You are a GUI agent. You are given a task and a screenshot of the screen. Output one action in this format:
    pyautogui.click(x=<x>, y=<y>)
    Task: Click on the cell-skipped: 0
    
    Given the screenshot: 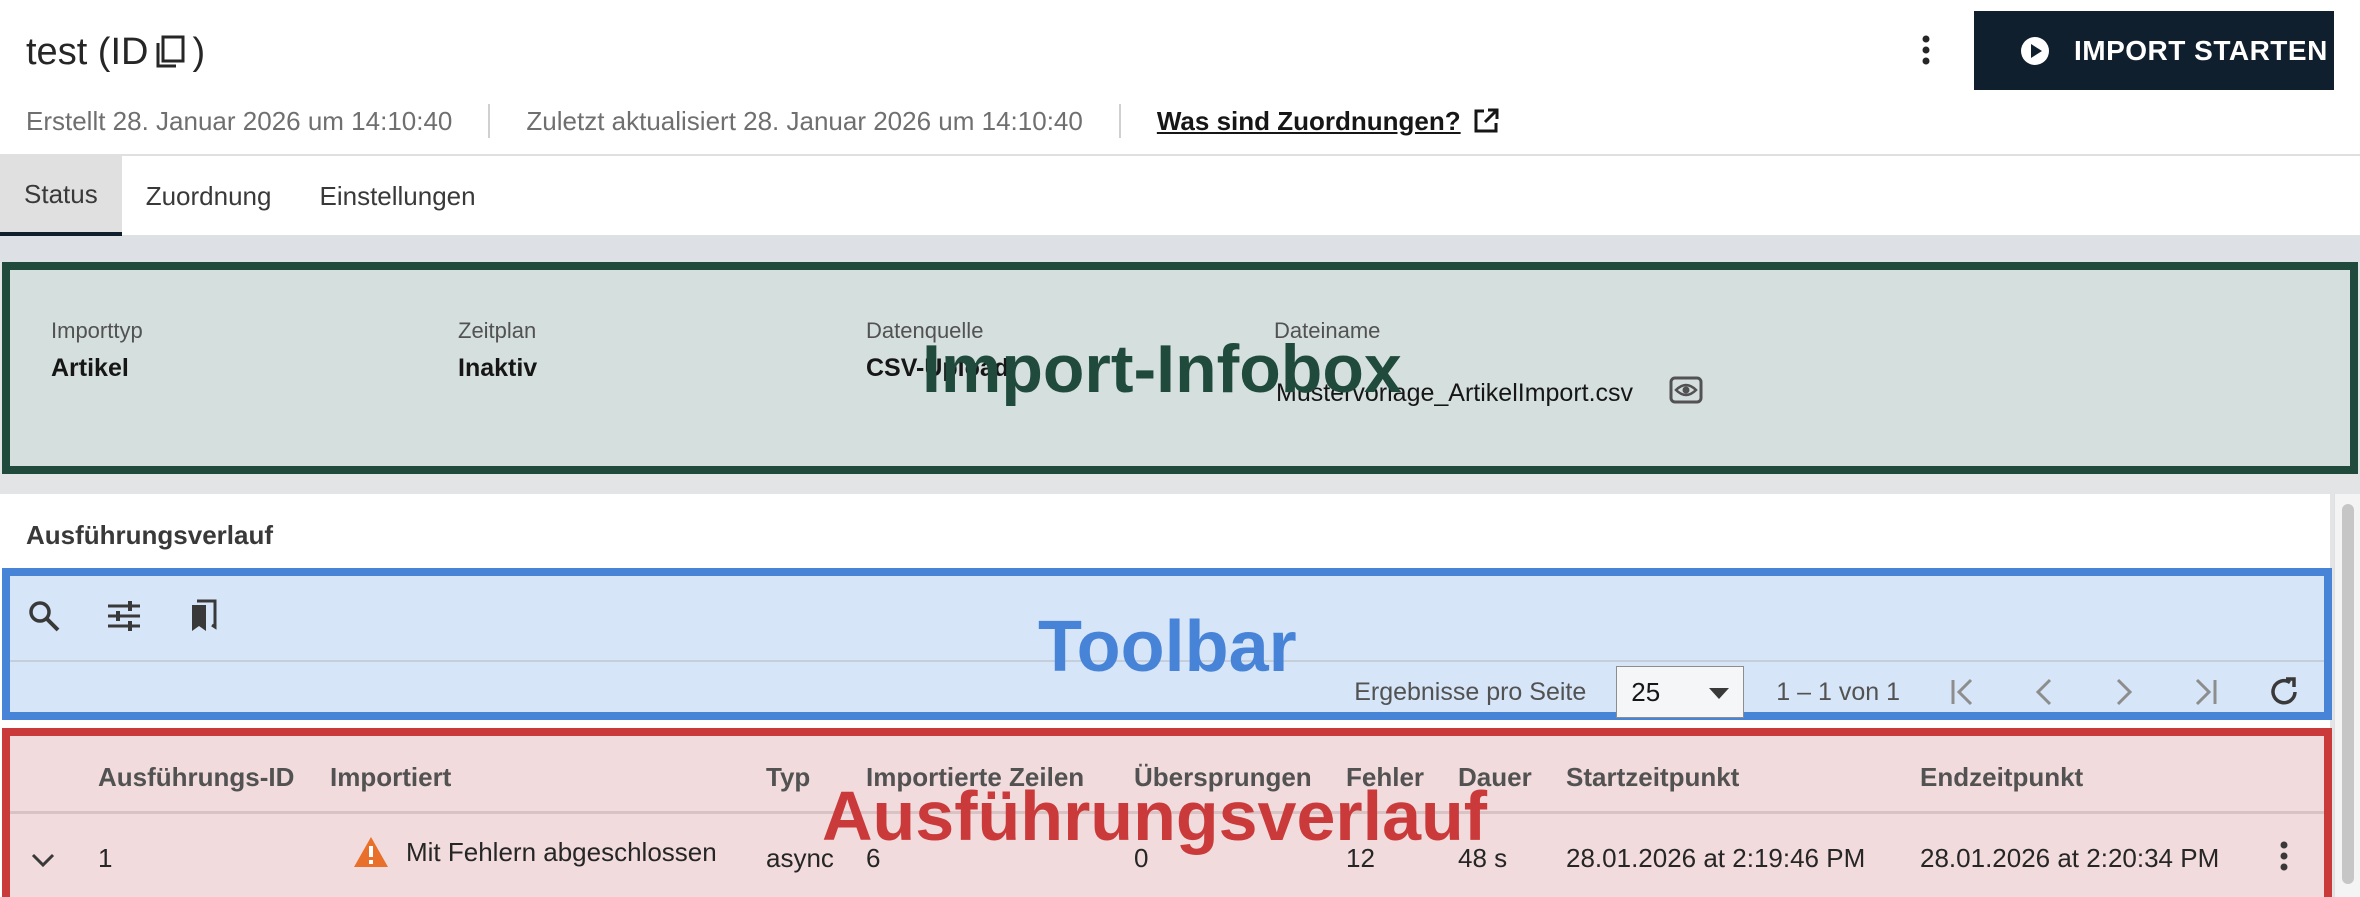 What is the action you would take?
    pyautogui.click(x=1141, y=858)
    